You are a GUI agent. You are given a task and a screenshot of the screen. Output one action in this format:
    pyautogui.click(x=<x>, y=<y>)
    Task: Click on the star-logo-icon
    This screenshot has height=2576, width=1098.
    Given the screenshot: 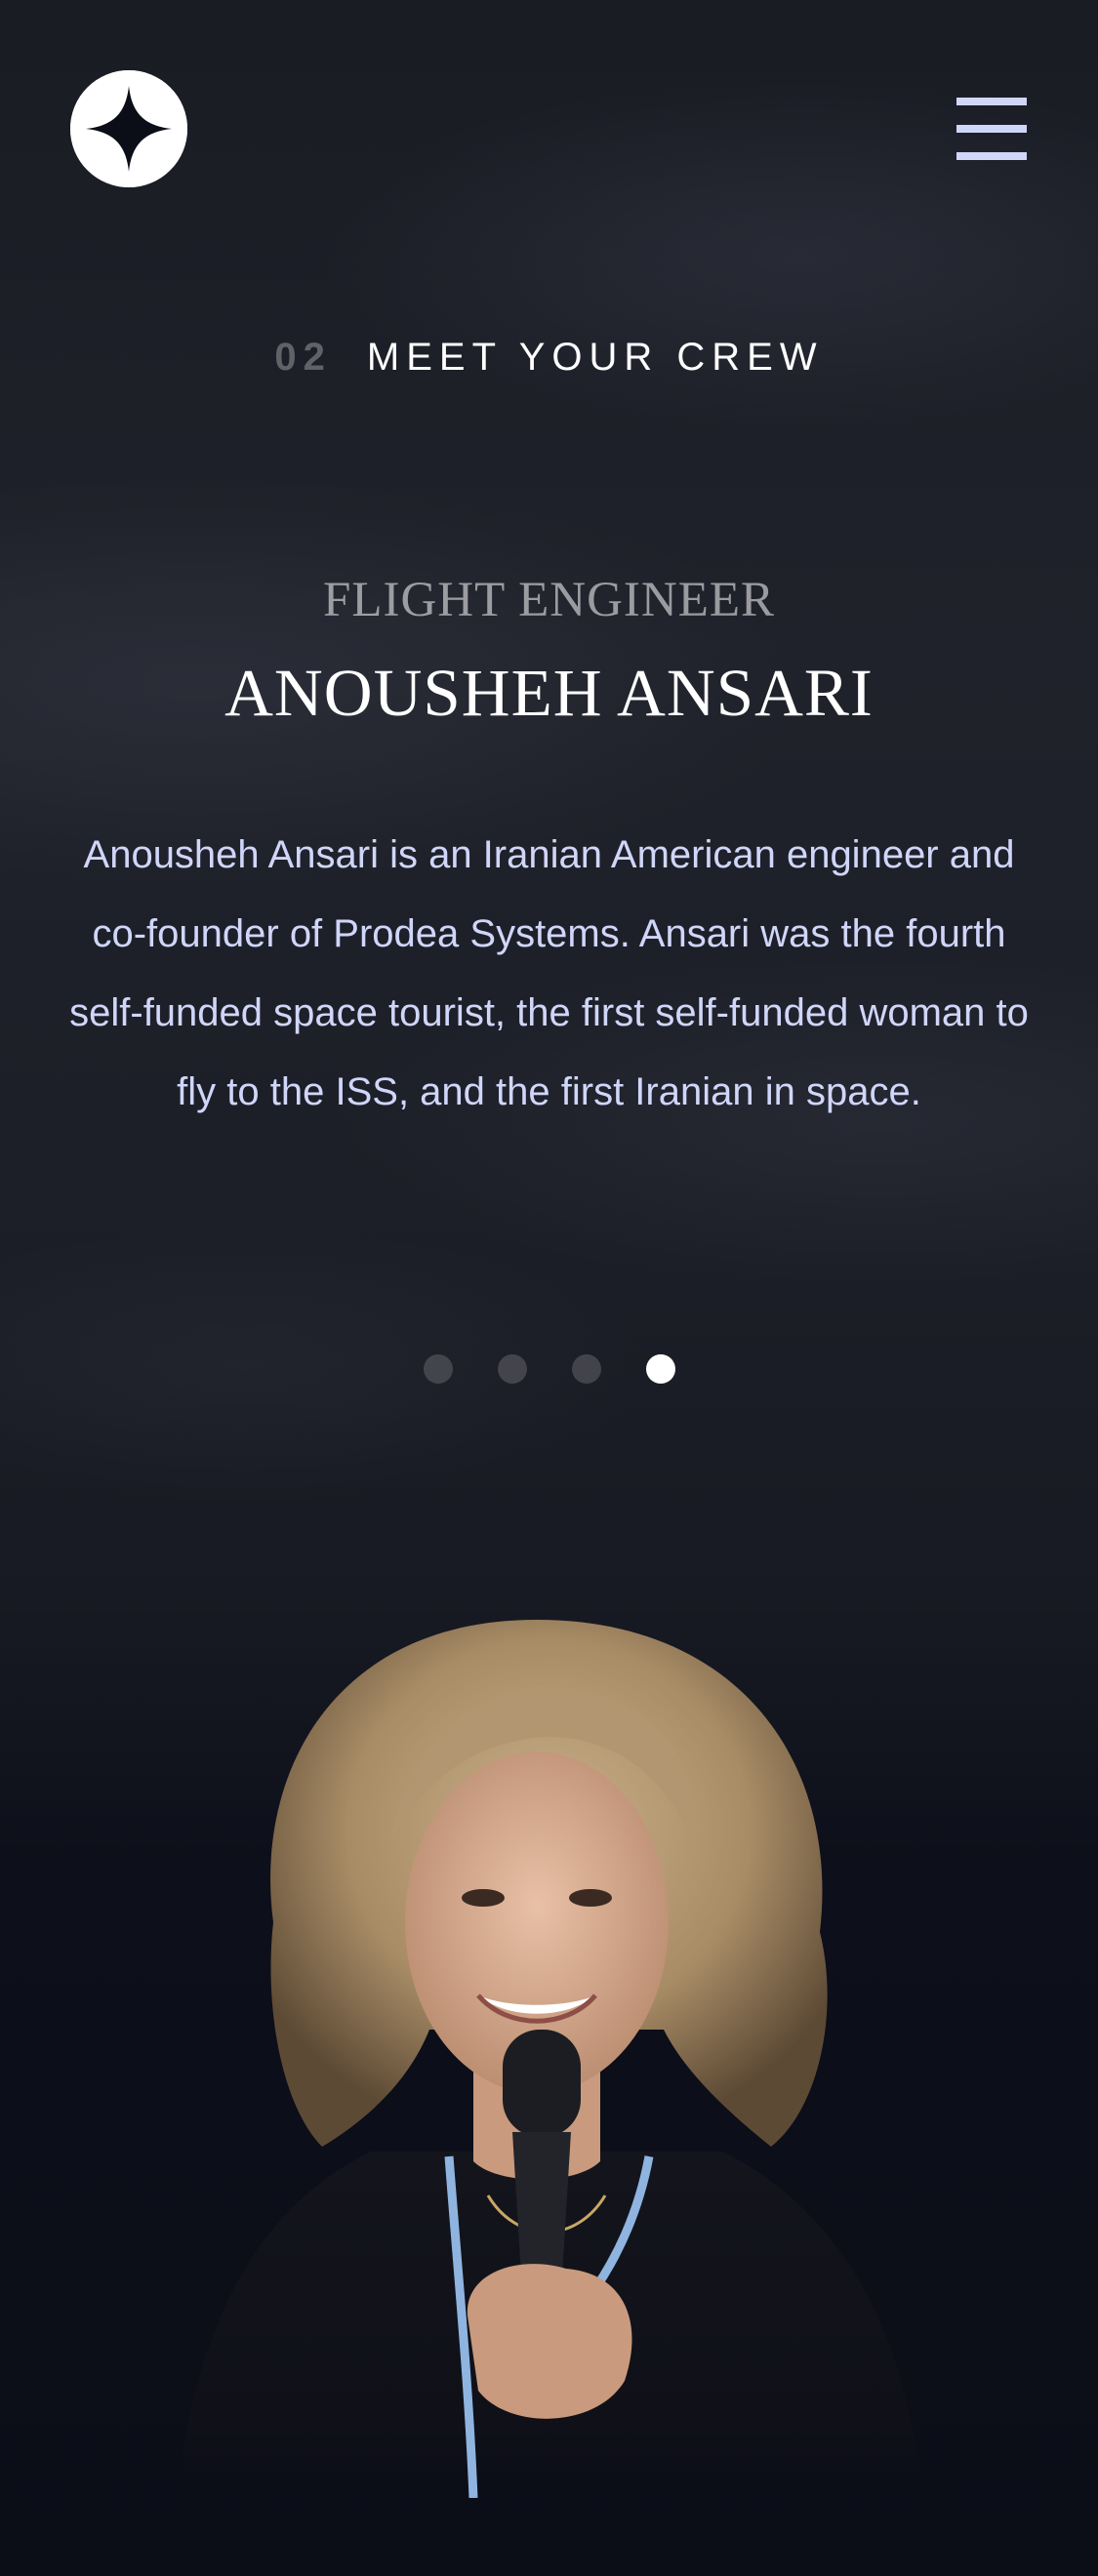 What is the action you would take?
    pyautogui.click(x=128, y=128)
    